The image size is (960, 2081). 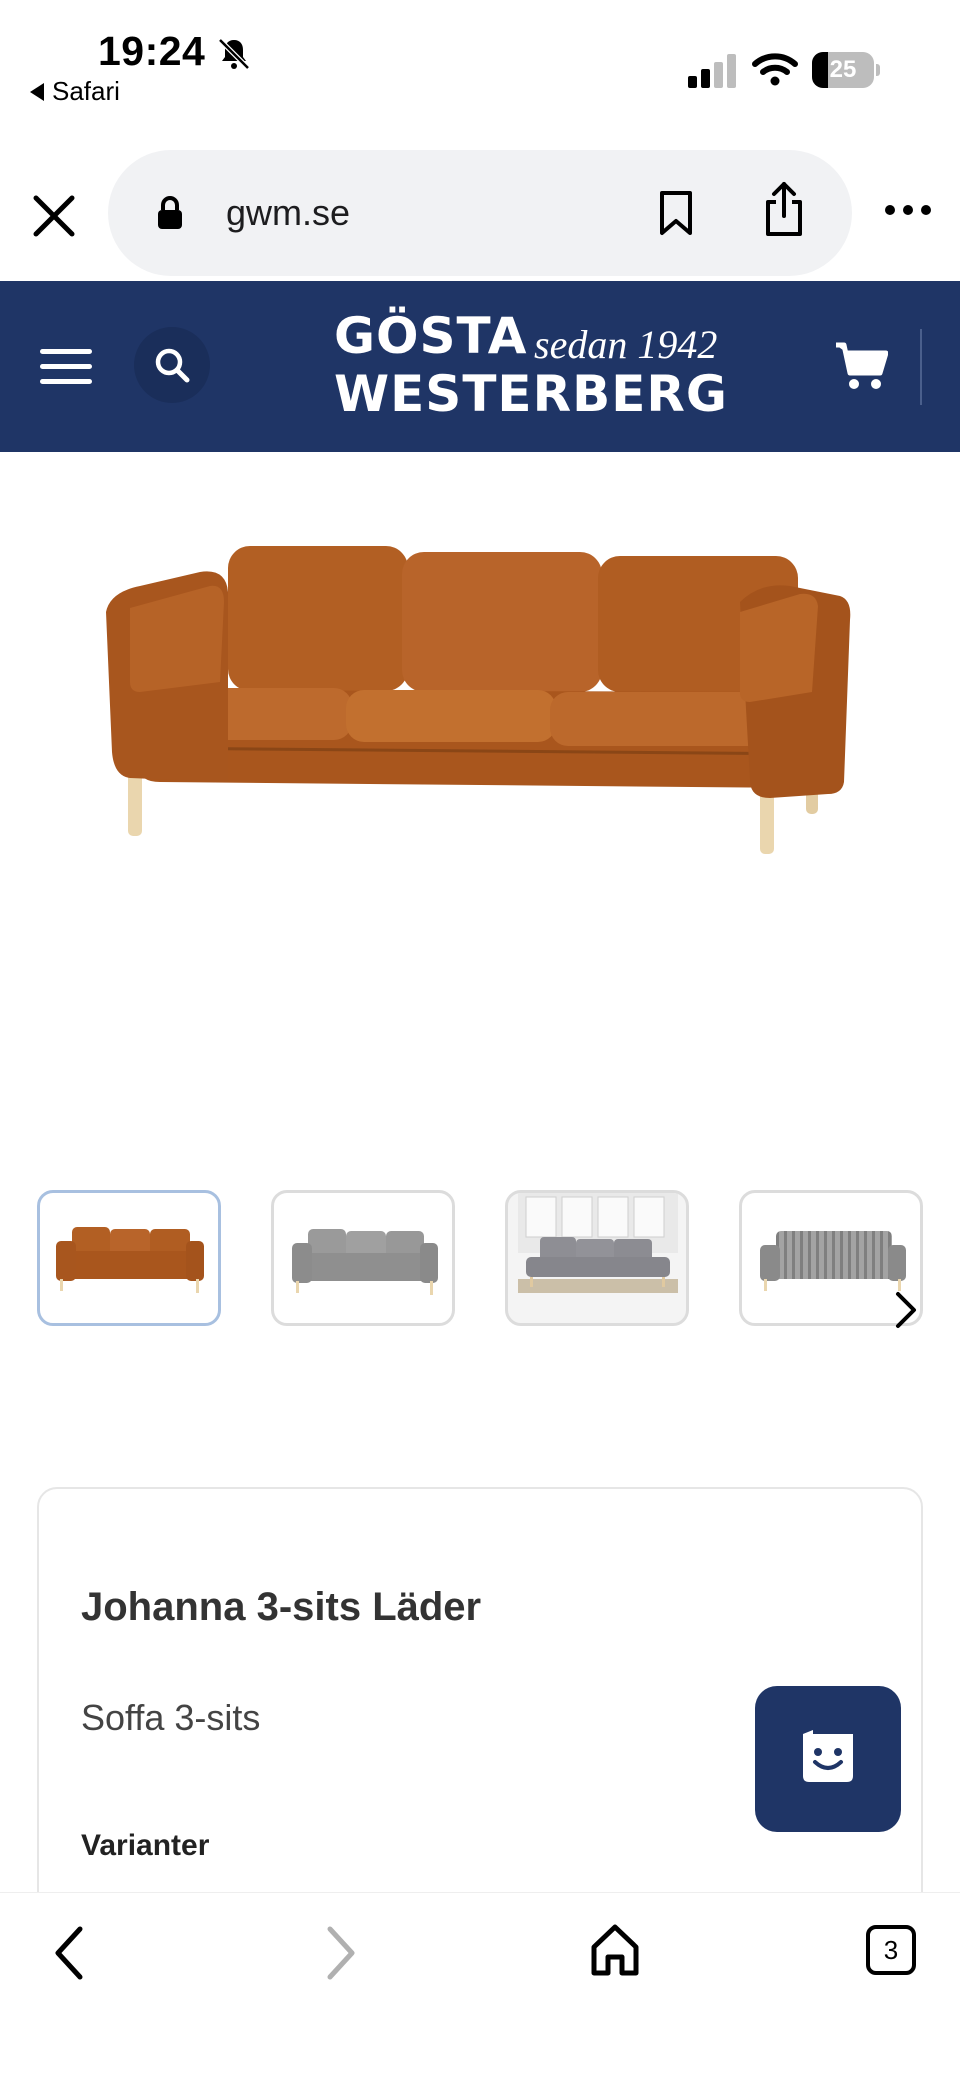 I want to click on close-icon, so click(x=54, y=216).